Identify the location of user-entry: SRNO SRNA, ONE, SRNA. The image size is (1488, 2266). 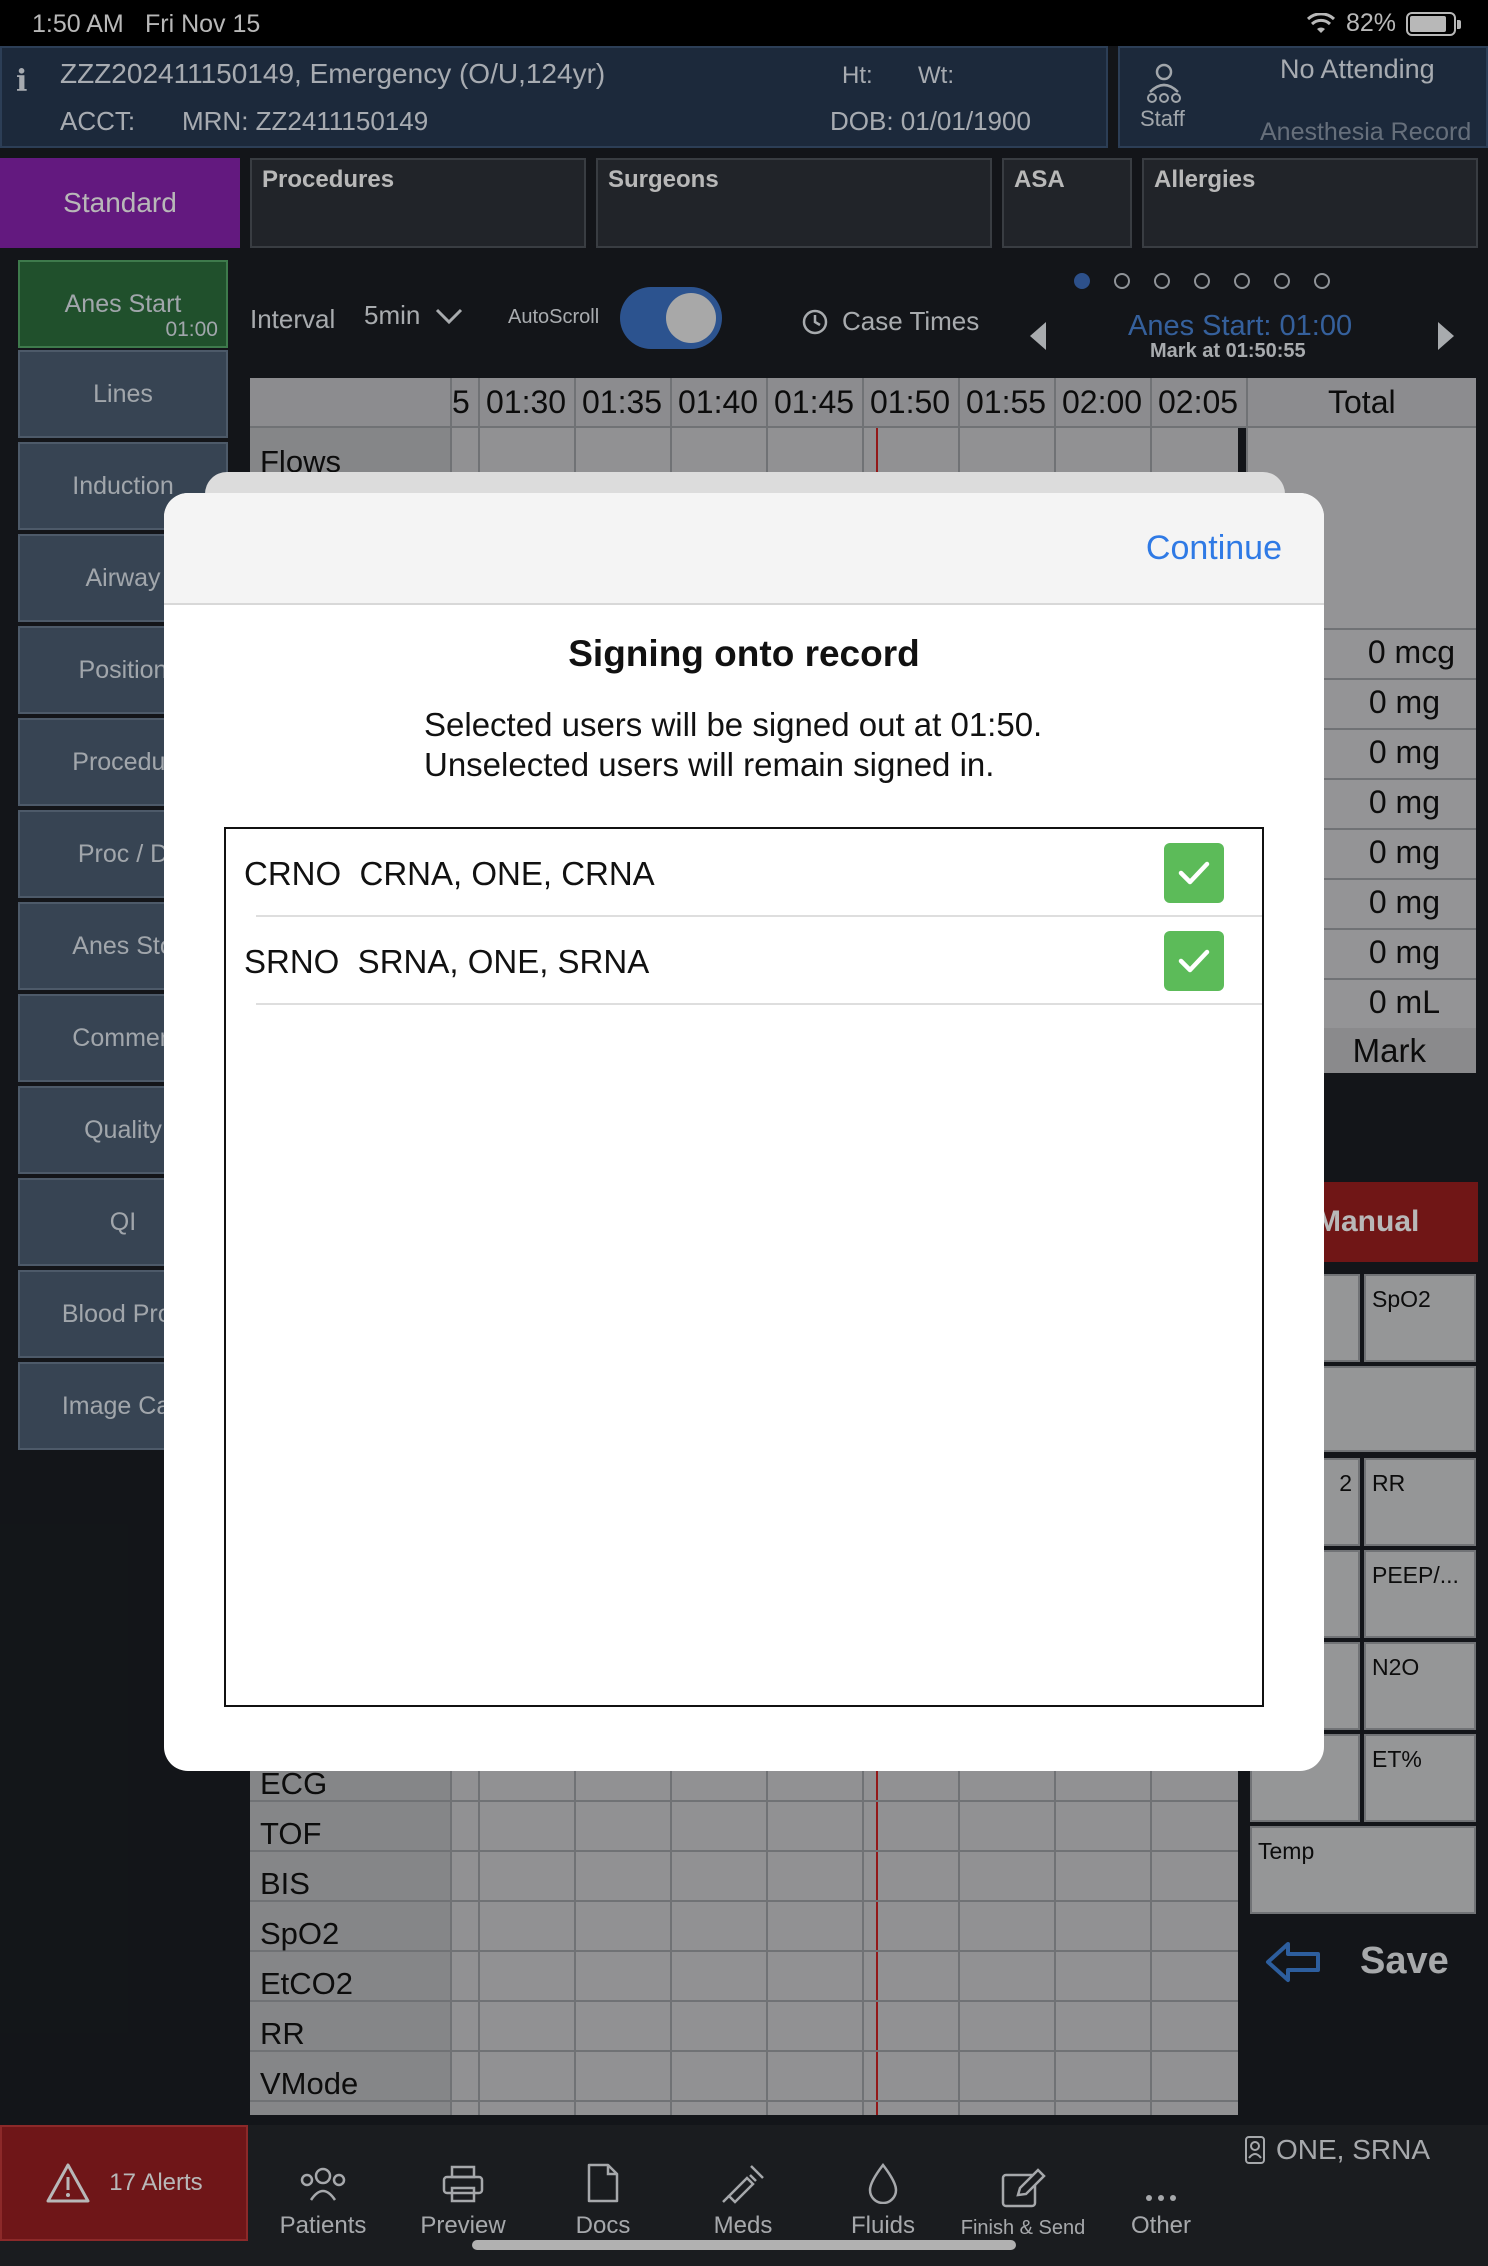
(447, 961).